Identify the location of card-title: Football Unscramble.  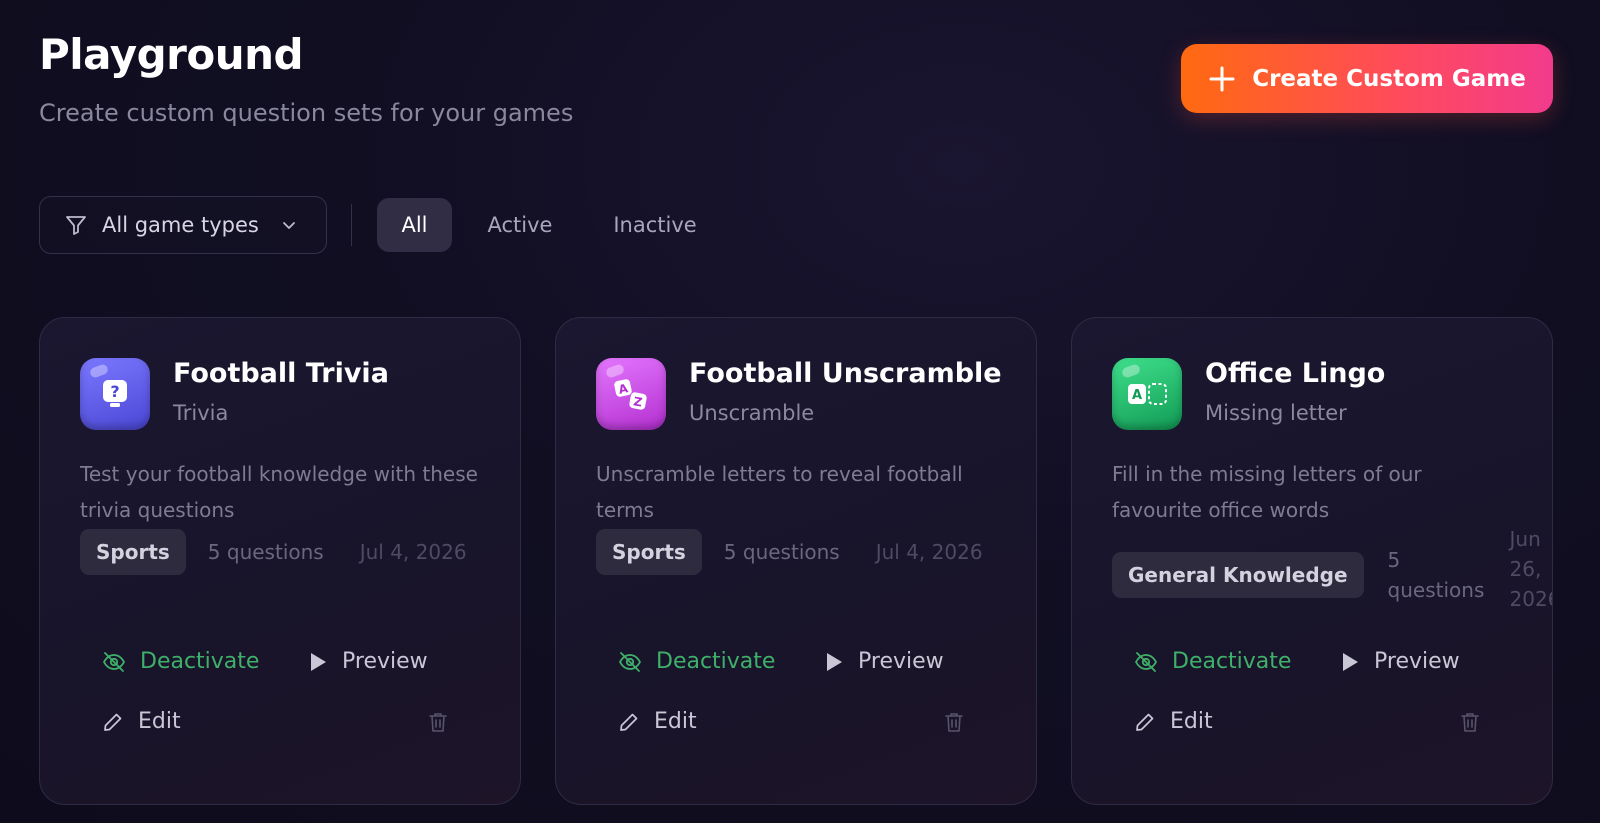
(845, 373).